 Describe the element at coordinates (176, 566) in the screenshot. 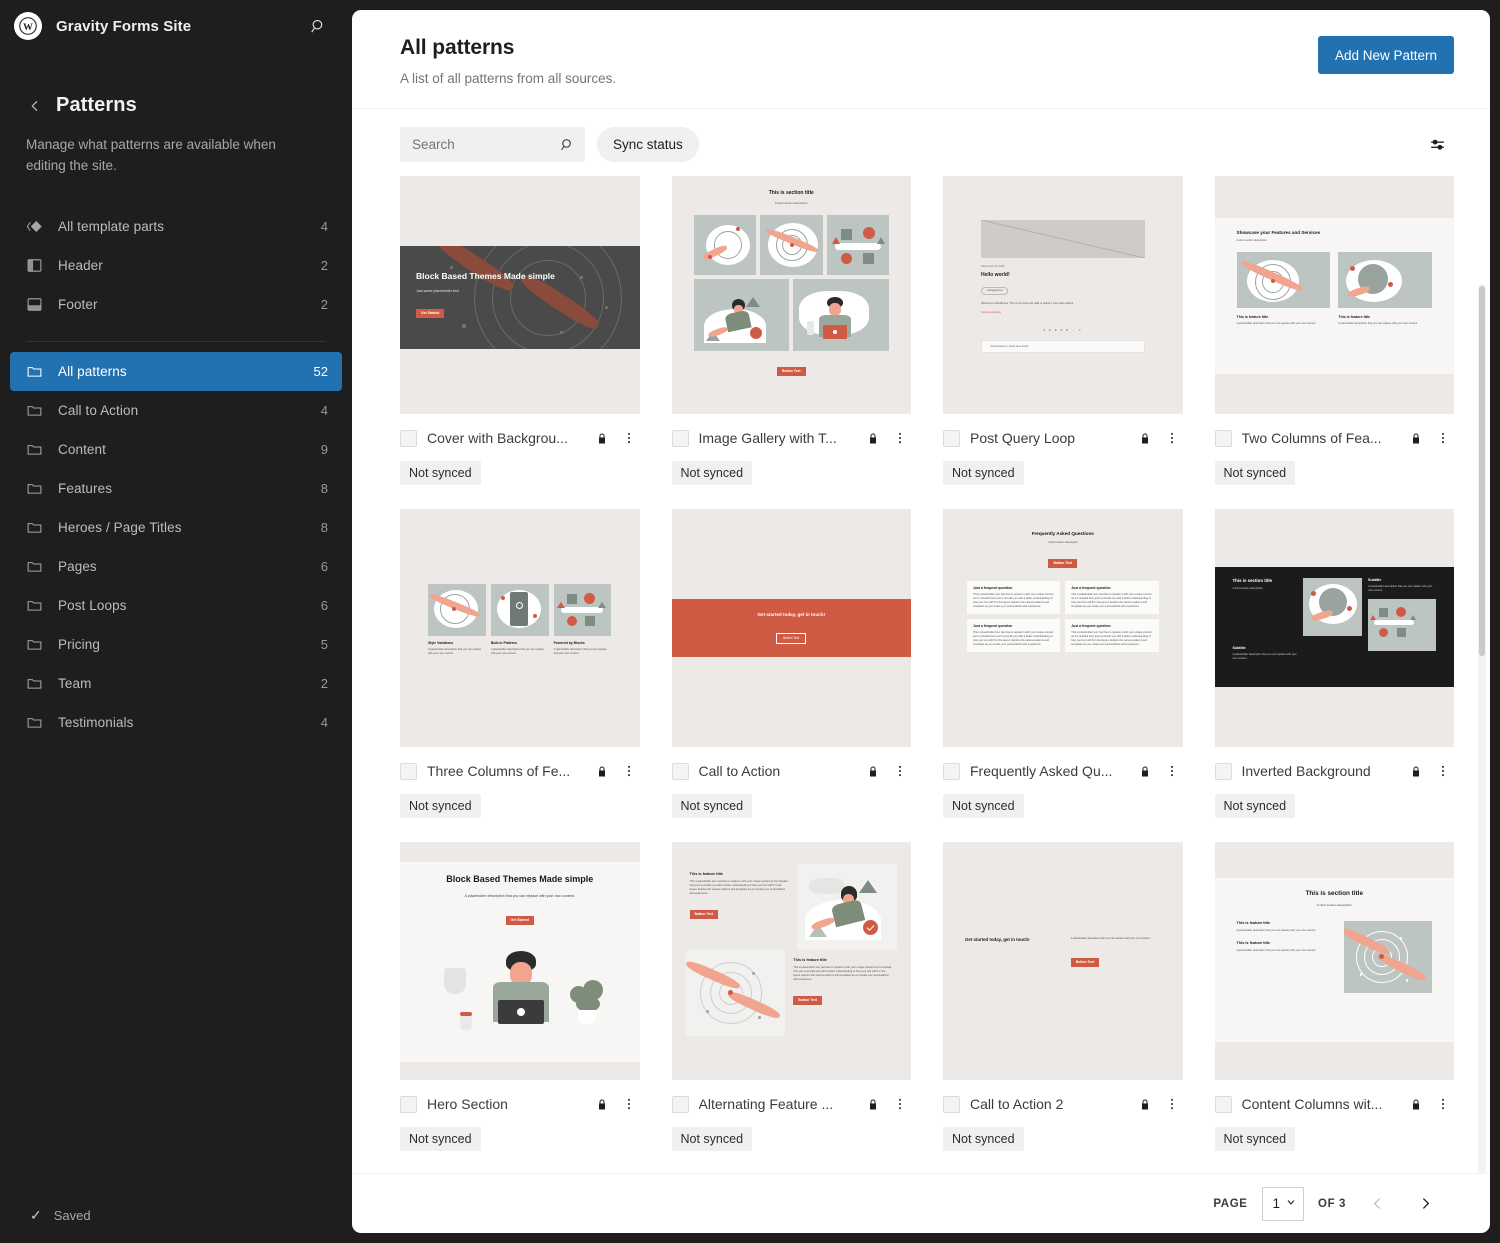

I see `sidebar-item-pages: Pages 6` at that location.